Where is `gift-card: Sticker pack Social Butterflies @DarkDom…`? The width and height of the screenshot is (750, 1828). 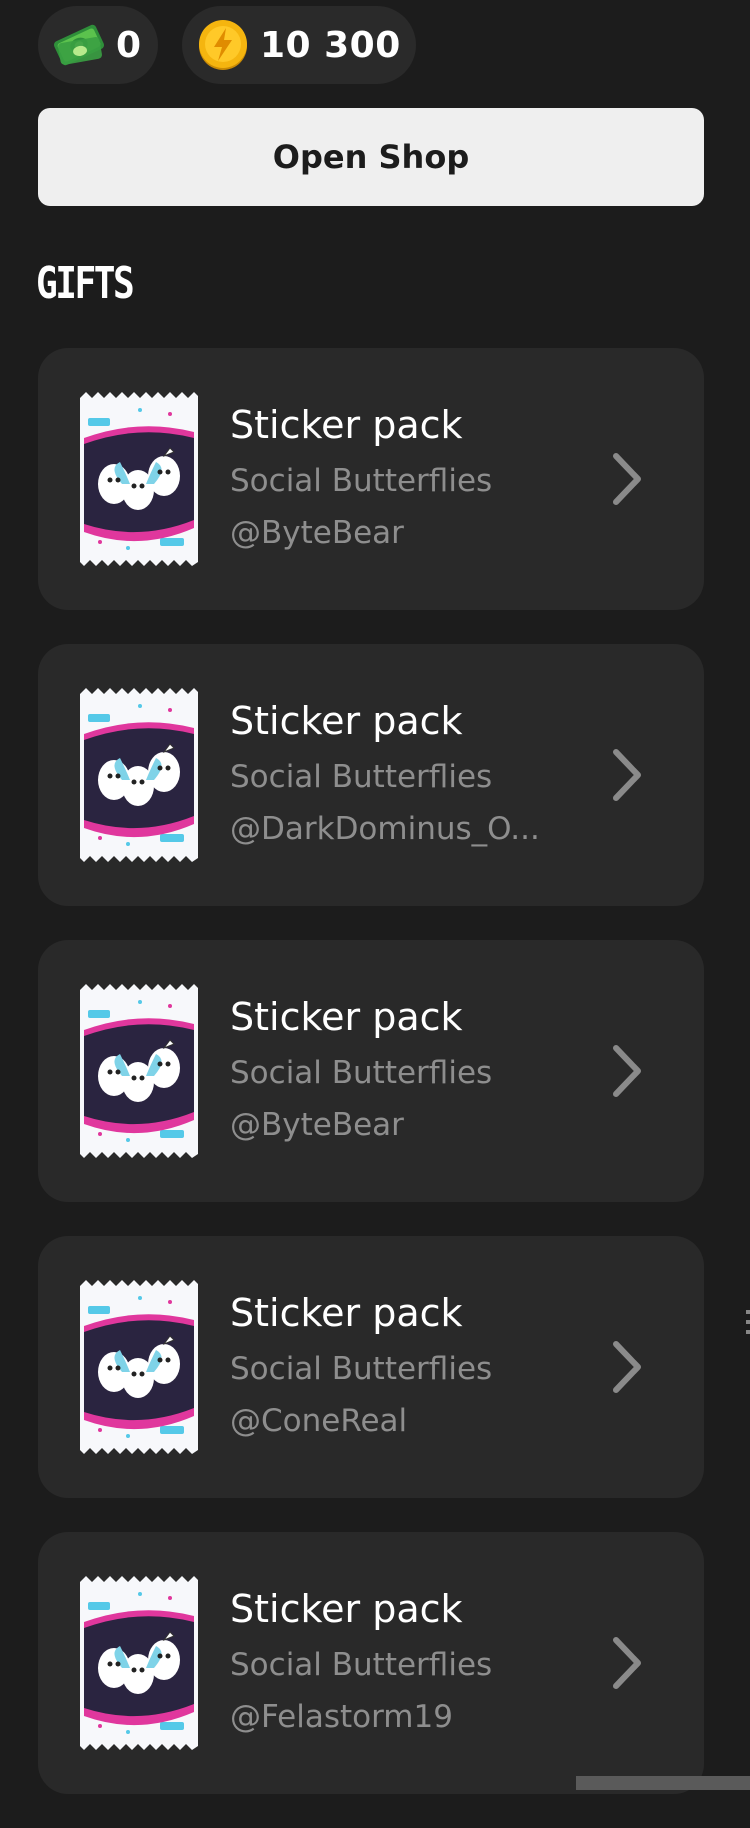 gift-card: Sticker pack Social Butterflies @DarkDom… is located at coordinates (371, 775).